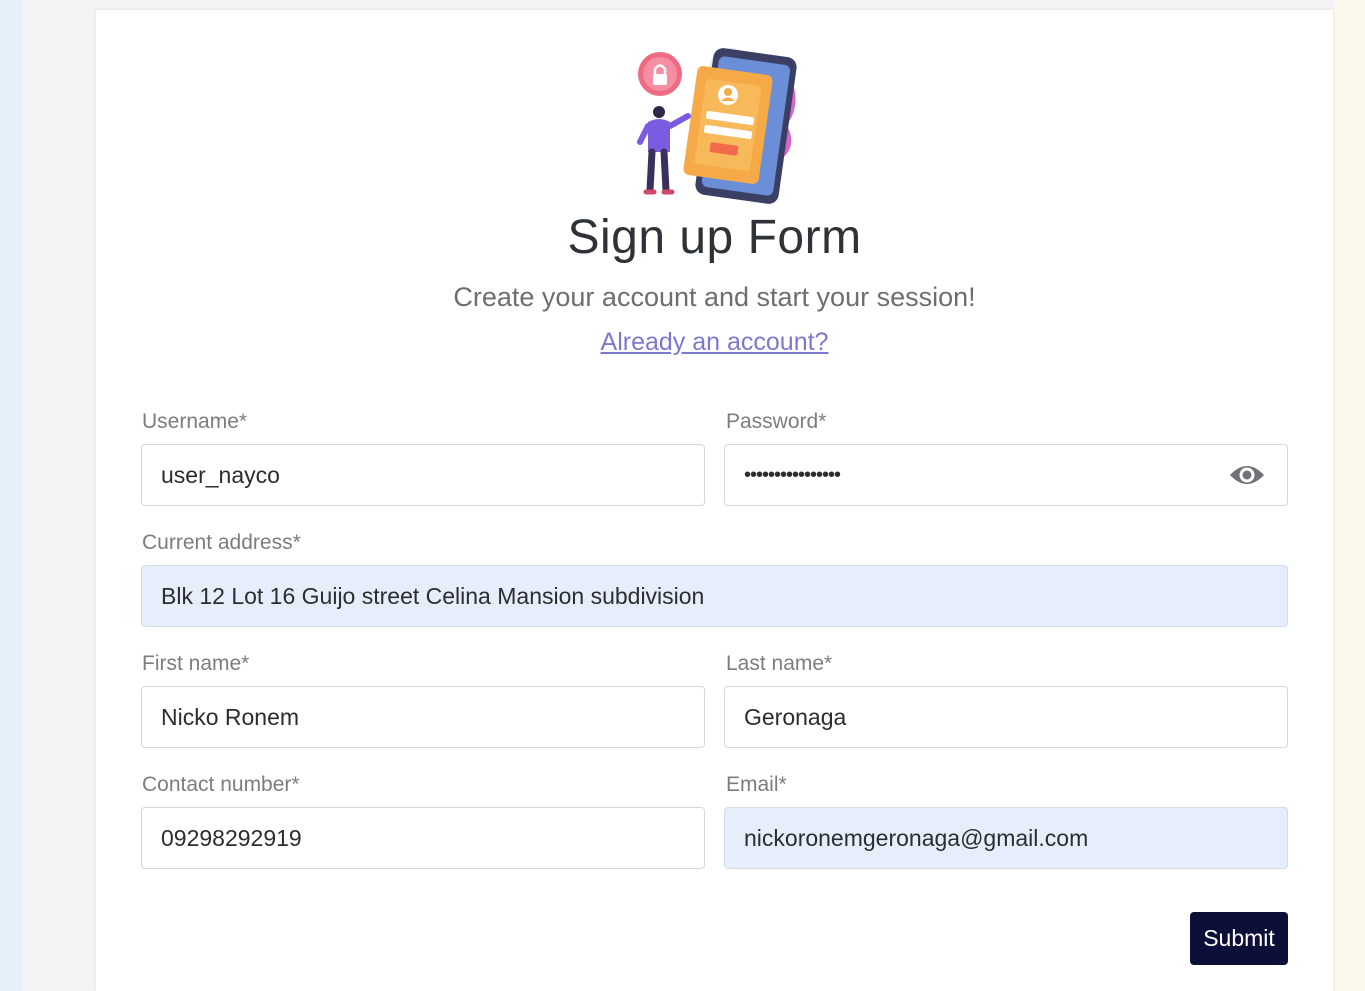 This screenshot has height=991, width=1365. What do you see at coordinates (792, 474) in the screenshot?
I see `password-value: ••••••••••••••••` at bounding box center [792, 474].